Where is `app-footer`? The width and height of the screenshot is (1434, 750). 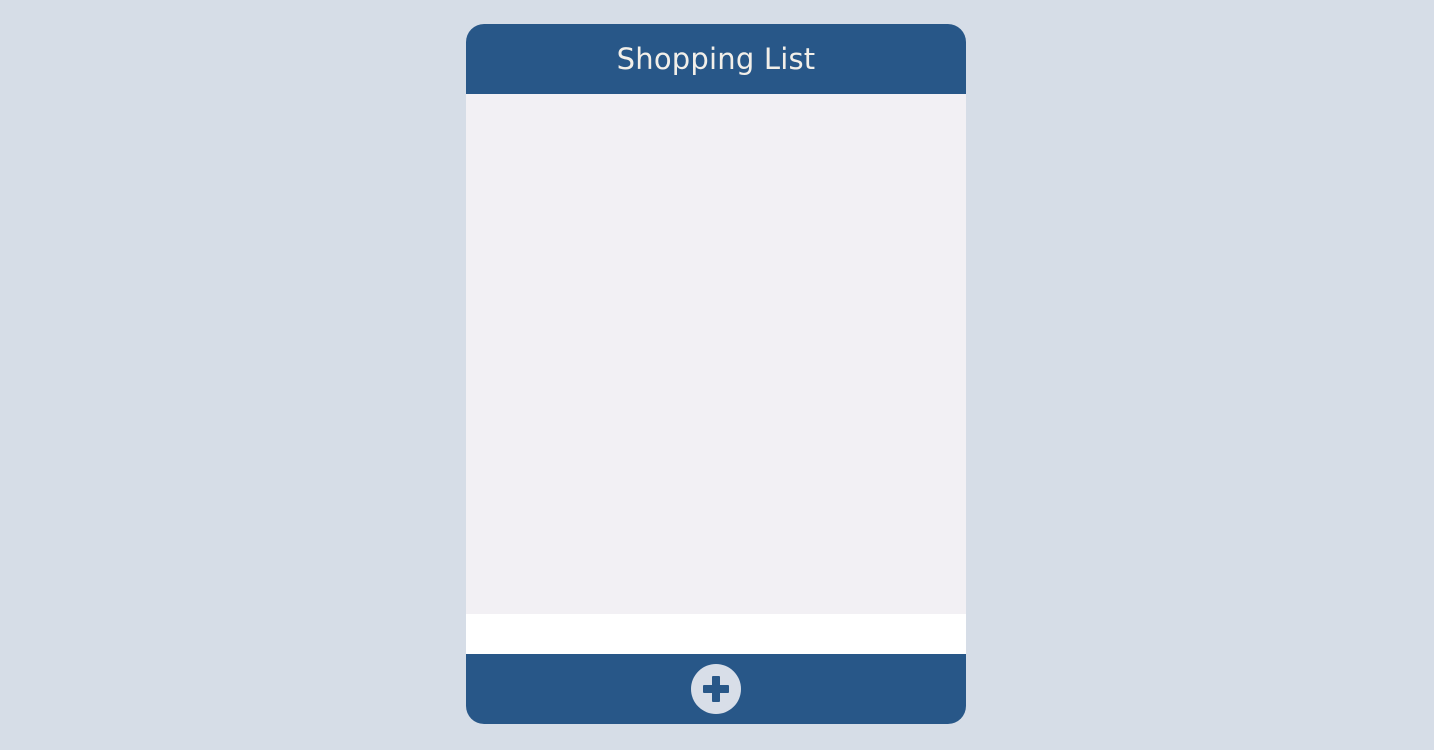
app-footer is located at coordinates (716, 689).